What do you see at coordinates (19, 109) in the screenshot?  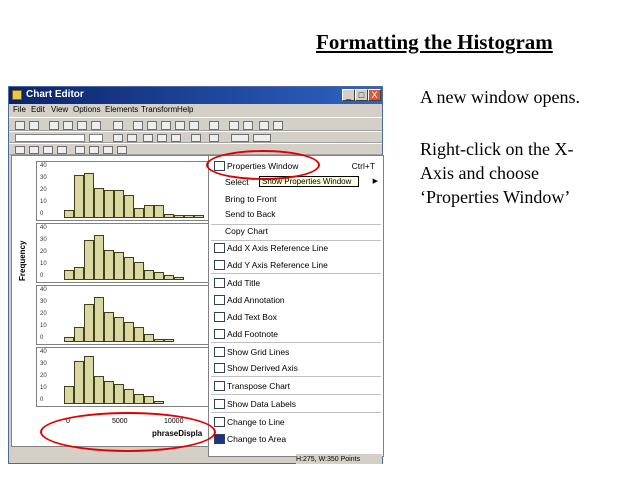 I see `menu-file: File` at bounding box center [19, 109].